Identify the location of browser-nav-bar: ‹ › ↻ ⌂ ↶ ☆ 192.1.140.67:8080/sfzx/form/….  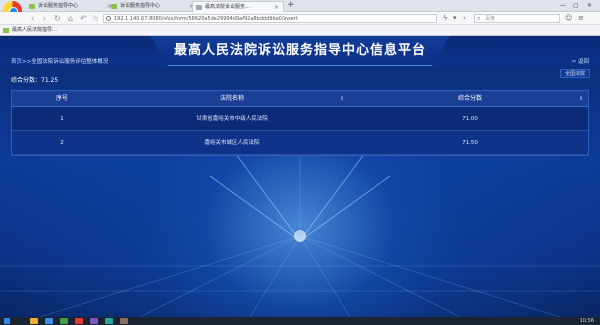
(300, 18).